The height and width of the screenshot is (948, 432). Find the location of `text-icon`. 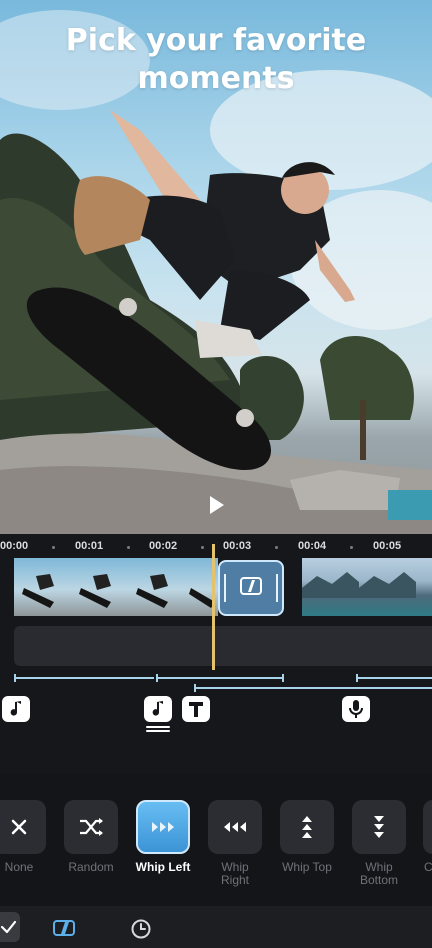

text-icon is located at coordinates (196, 709).